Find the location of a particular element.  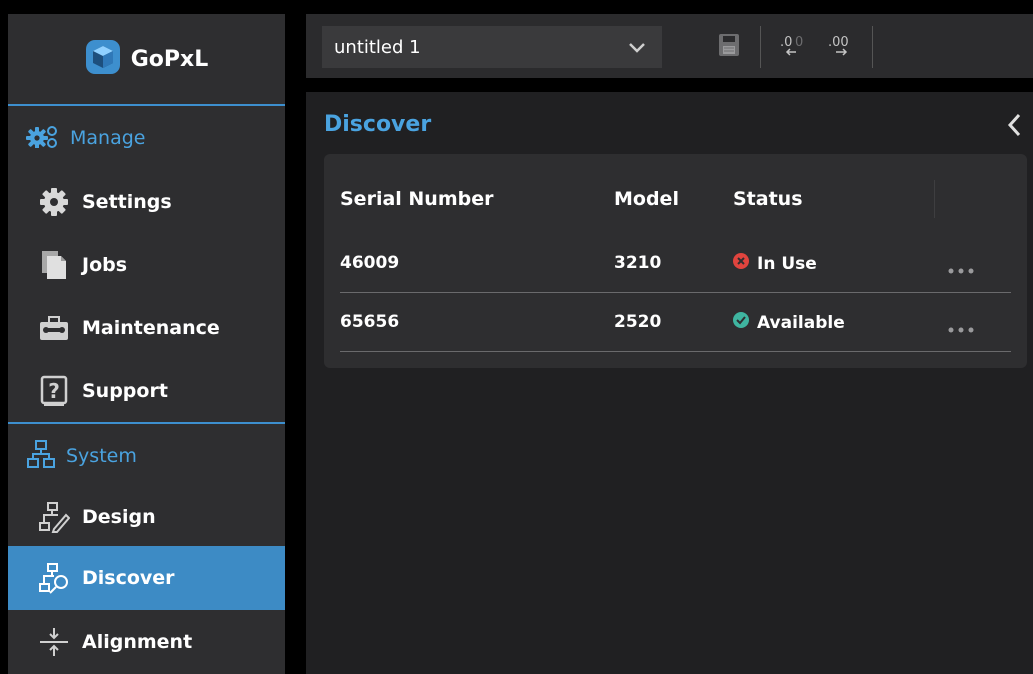

sidebar-item-design: Design is located at coordinates (146, 517).